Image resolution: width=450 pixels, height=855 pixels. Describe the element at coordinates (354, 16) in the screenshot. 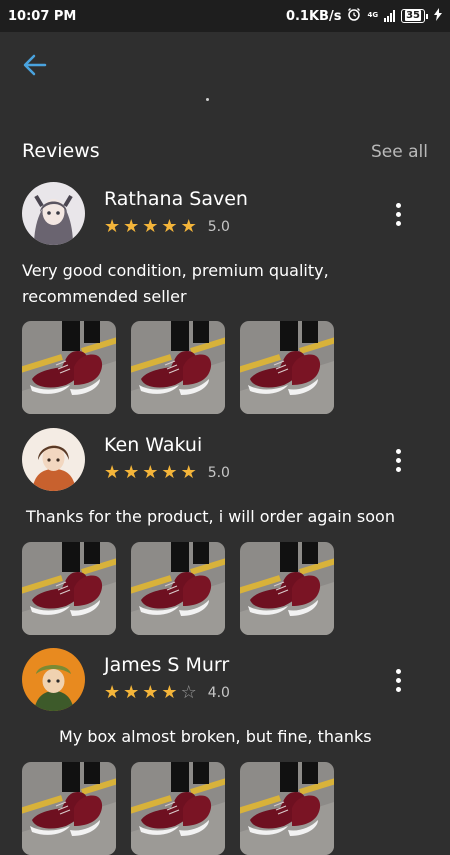

I see `alarm-icon` at that location.